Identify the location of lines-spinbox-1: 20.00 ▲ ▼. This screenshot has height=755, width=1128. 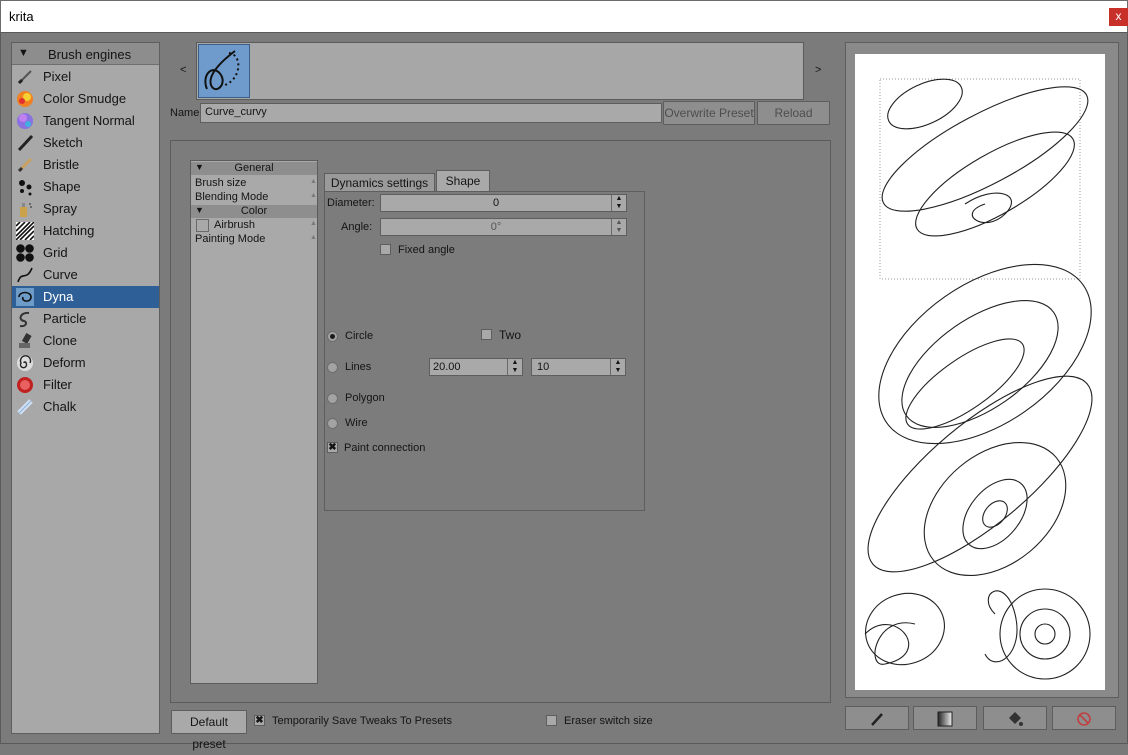
(476, 367).